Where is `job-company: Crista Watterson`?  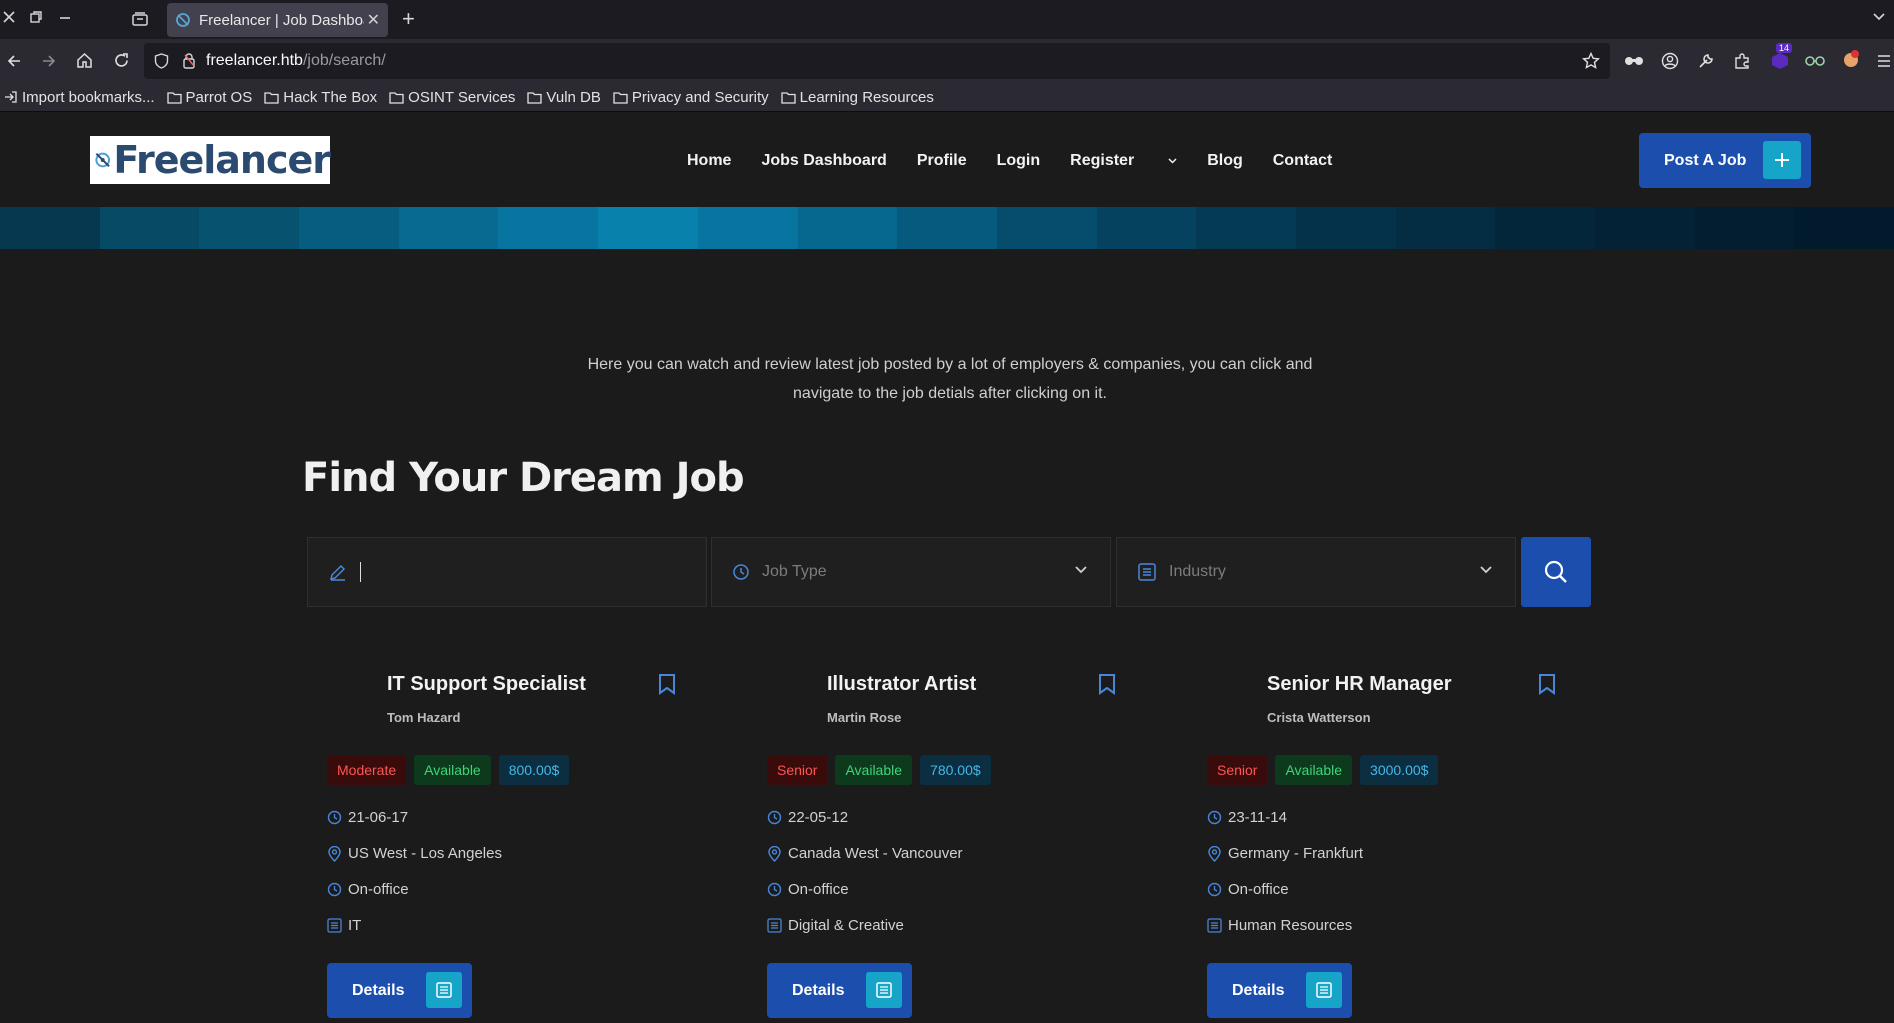
job-company: Crista Watterson is located at coordinates (1319, 717).